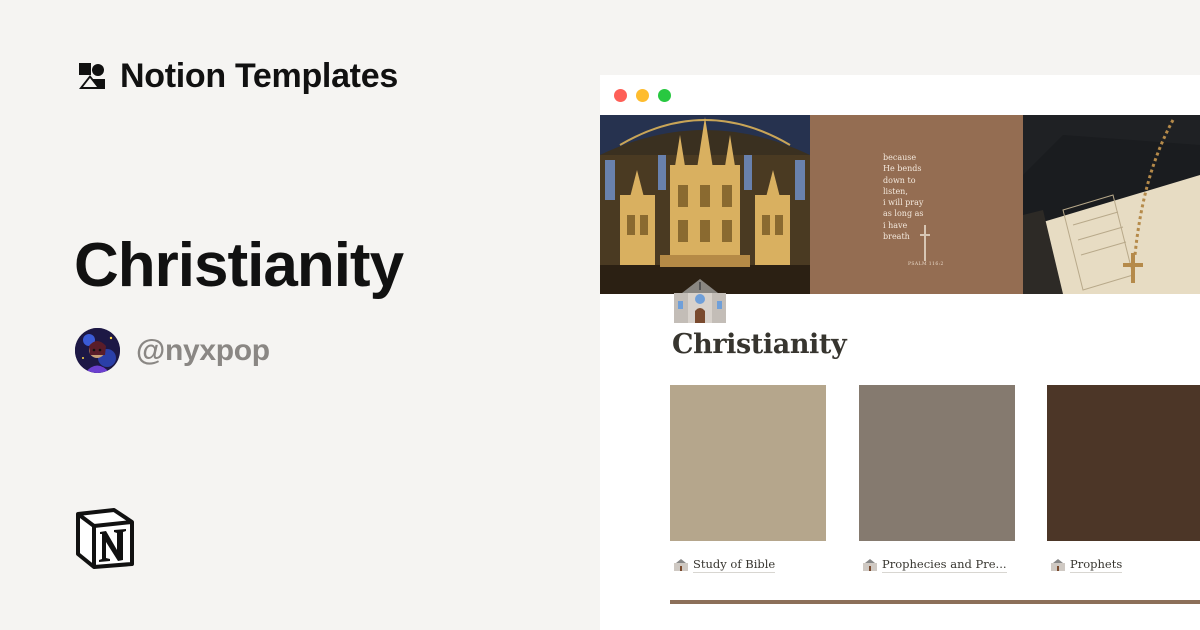  Describe the element at coordinates (620, 95) in the screenshot. I see `close-window-button` at that location.